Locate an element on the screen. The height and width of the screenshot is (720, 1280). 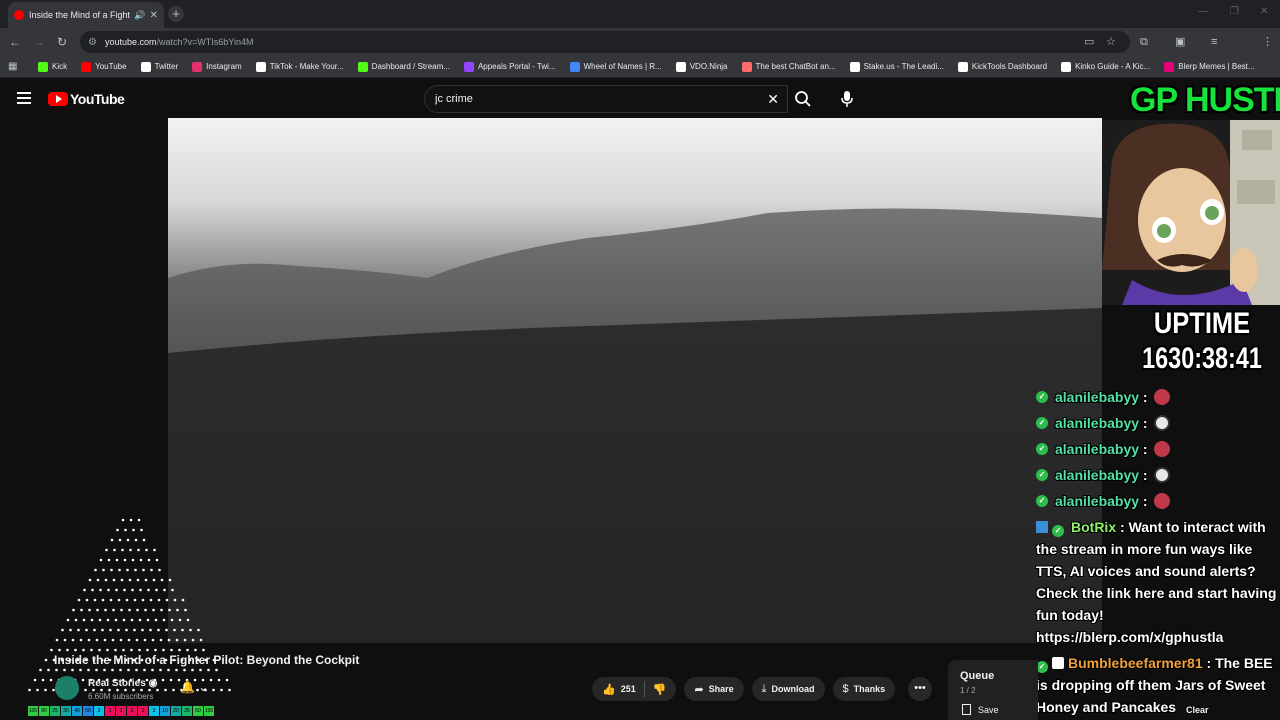
bookmark-label: VDO.Ninja is located at coordinates (708, 66).